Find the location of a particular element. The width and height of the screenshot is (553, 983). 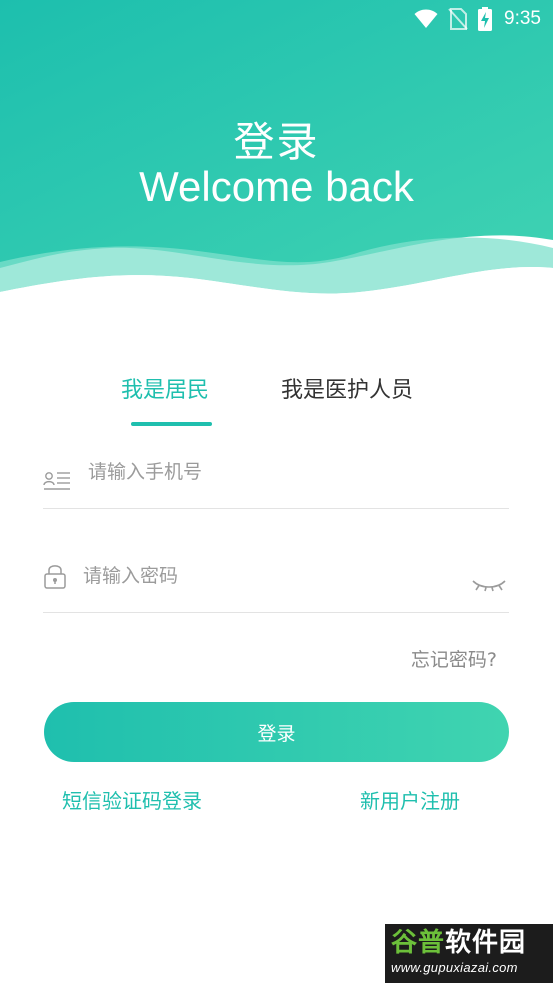

status-time: 9:35 is located at coordinates (522, 18).